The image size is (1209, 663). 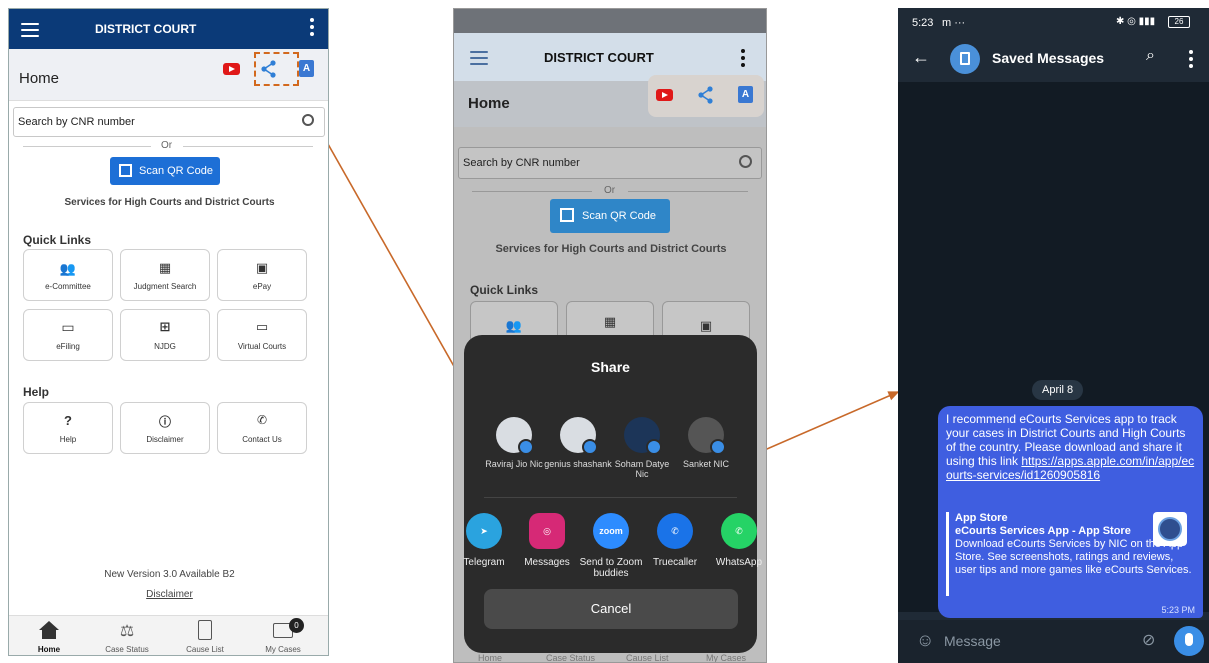 What do you see at coordinates (972, 641) in the screenshot?
I see `message-input: Message` at bounding box center [972, 641].